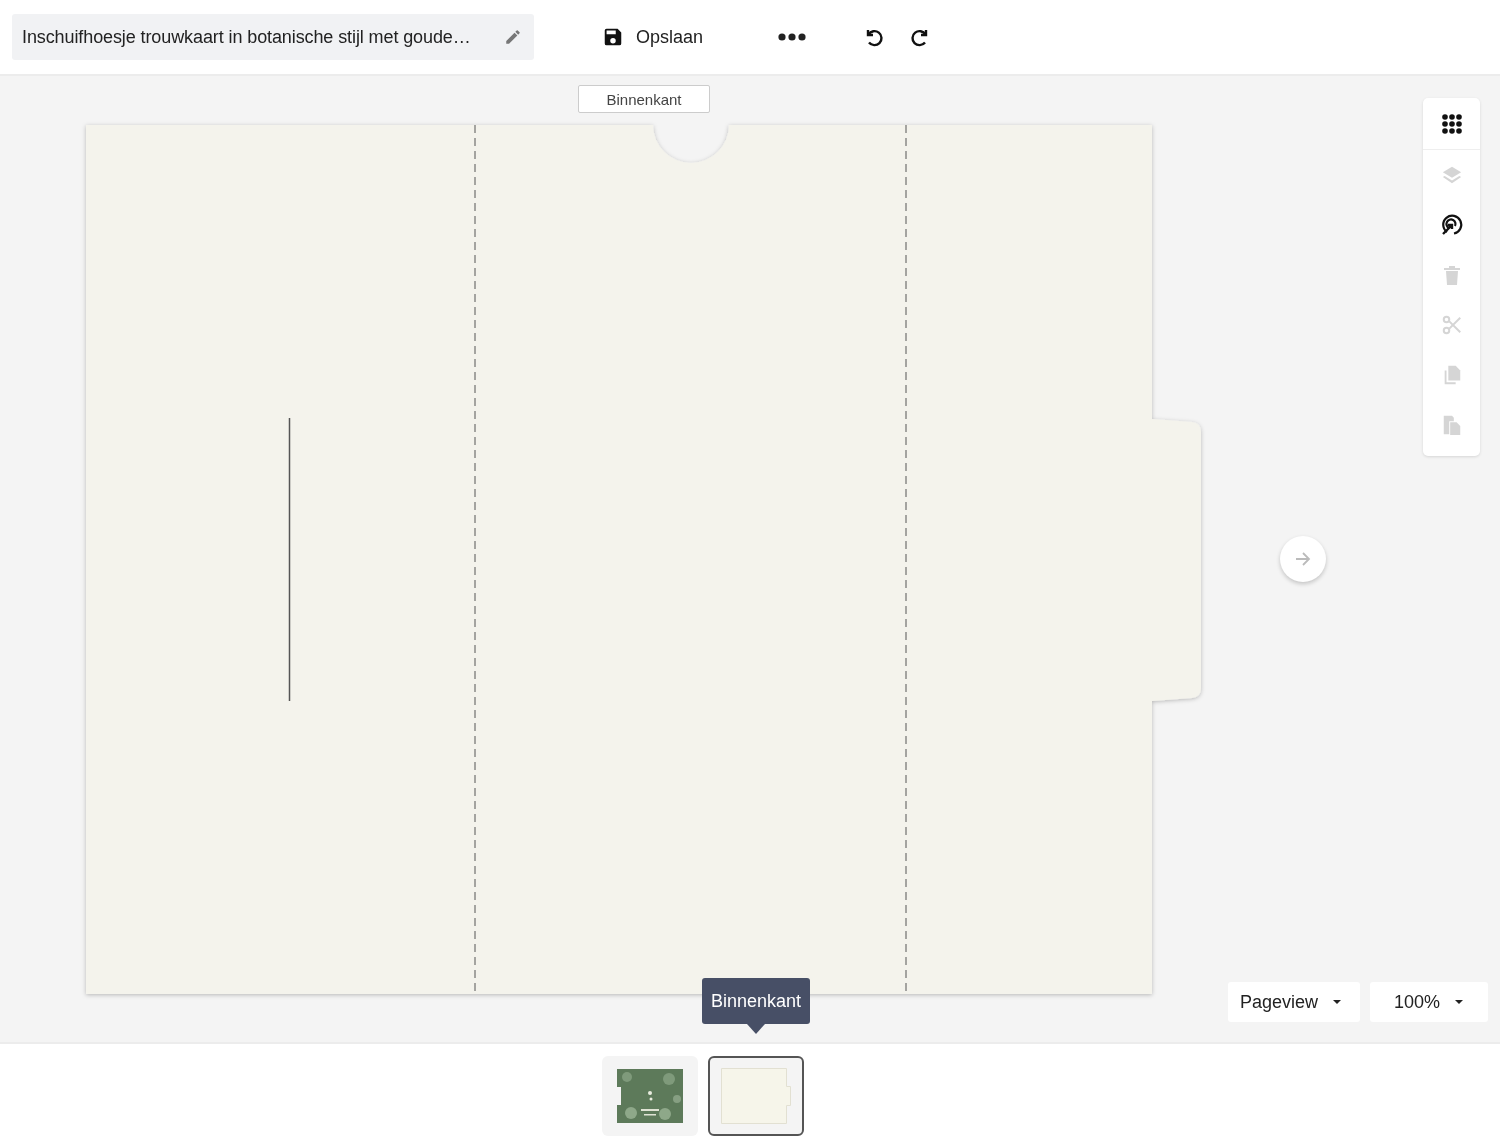  I want to click on card-thumbnail-drawing, so click(756, 1096).